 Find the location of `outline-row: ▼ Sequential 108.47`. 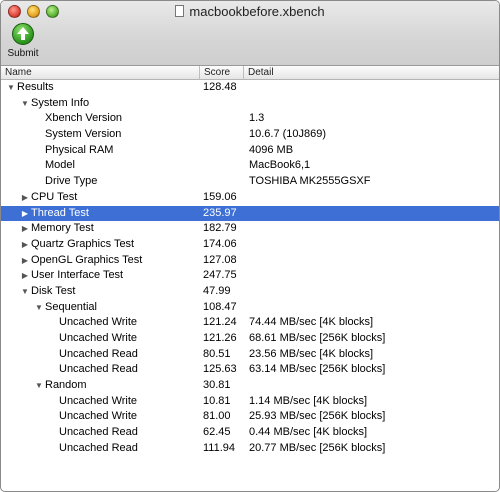

outline-row: ▼ Sequential 108.47 is located at coordinates (250, 308).